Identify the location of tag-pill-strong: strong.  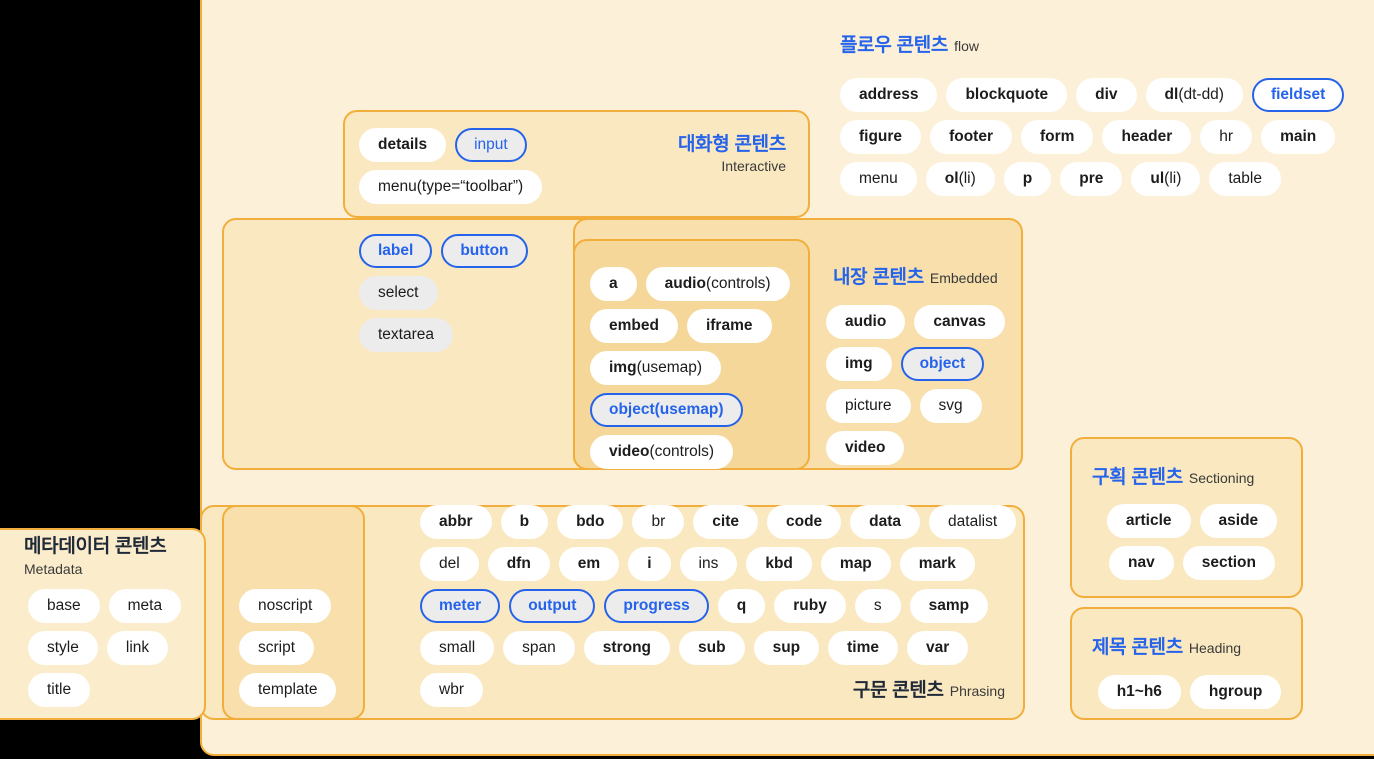
(627, 648).